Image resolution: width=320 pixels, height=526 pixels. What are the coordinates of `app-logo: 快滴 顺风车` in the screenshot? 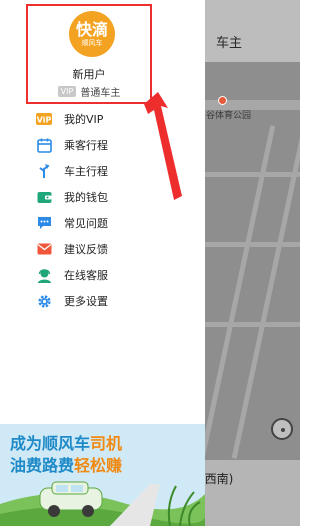 It's located at (92, 34).